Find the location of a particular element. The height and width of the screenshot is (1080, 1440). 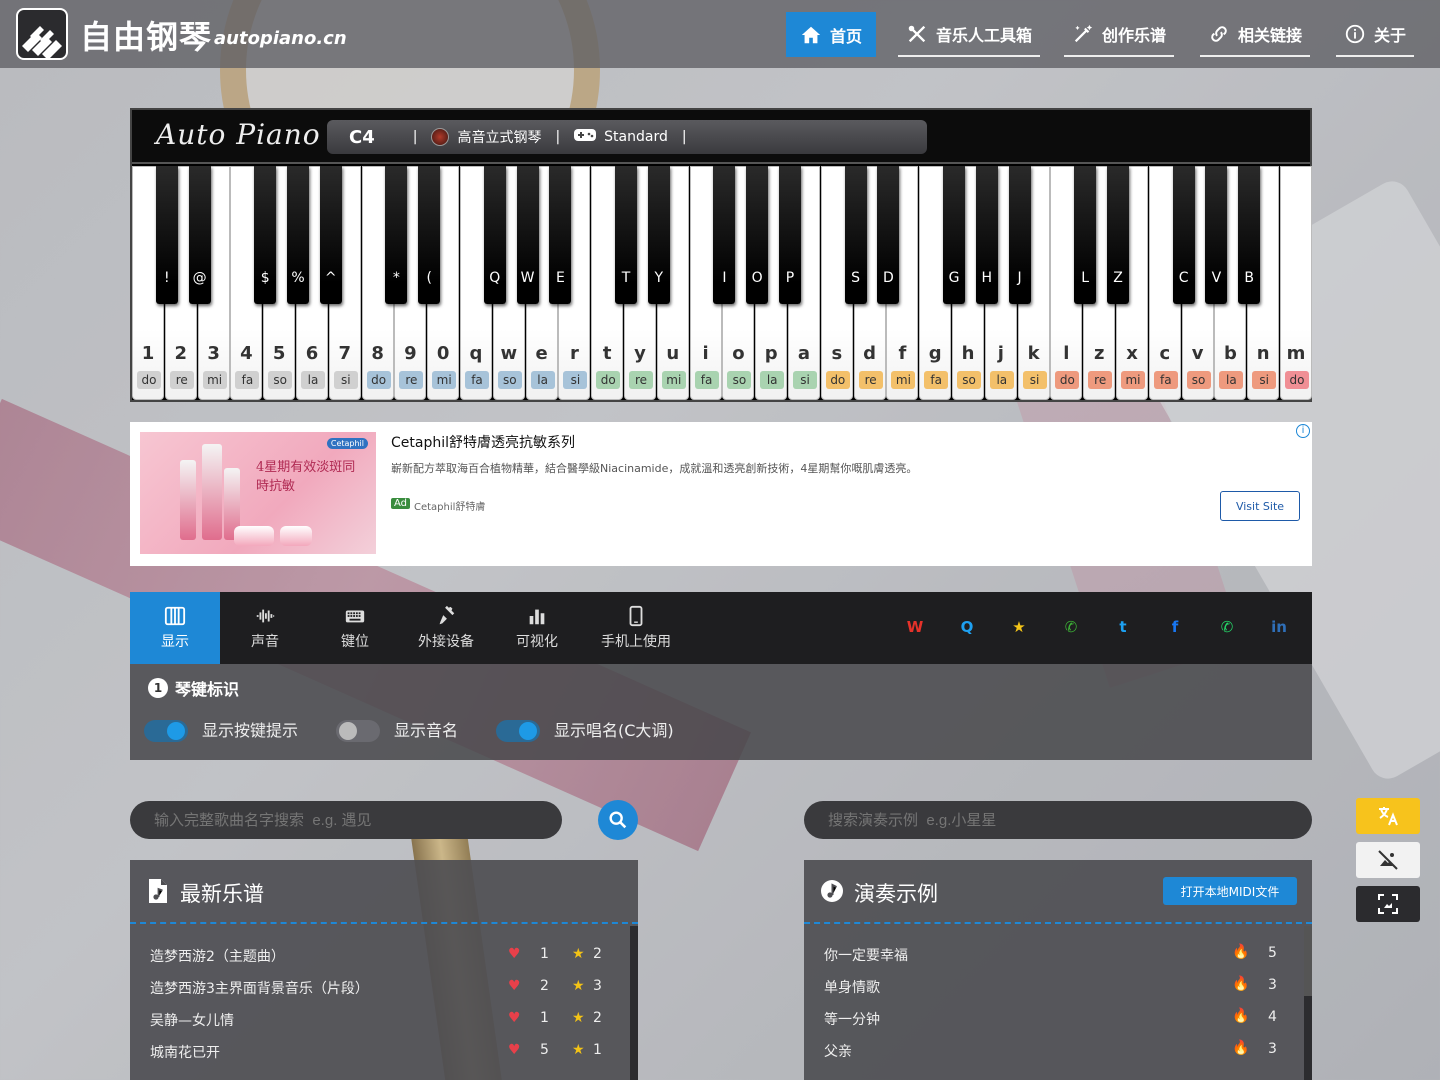

star-count: 1 is located at coordinates (597, 1050).